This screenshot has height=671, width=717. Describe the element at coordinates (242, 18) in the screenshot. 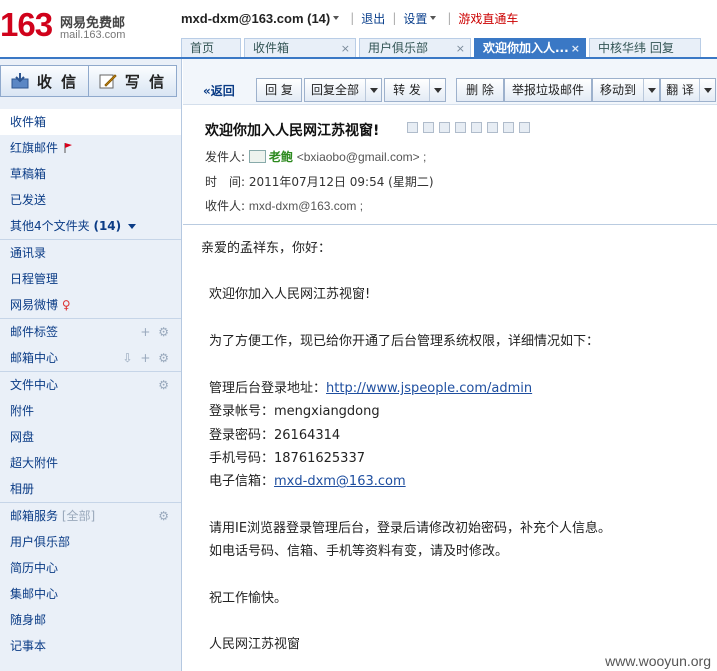

I see `user-email: mxd-dxm@163.com` at that location.